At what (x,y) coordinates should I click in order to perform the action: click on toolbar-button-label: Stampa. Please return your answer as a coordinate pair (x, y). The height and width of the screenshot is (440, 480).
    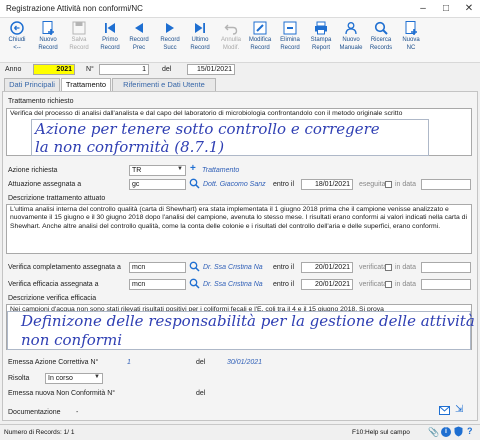
    Looking at the image, I should click on (321, 40).